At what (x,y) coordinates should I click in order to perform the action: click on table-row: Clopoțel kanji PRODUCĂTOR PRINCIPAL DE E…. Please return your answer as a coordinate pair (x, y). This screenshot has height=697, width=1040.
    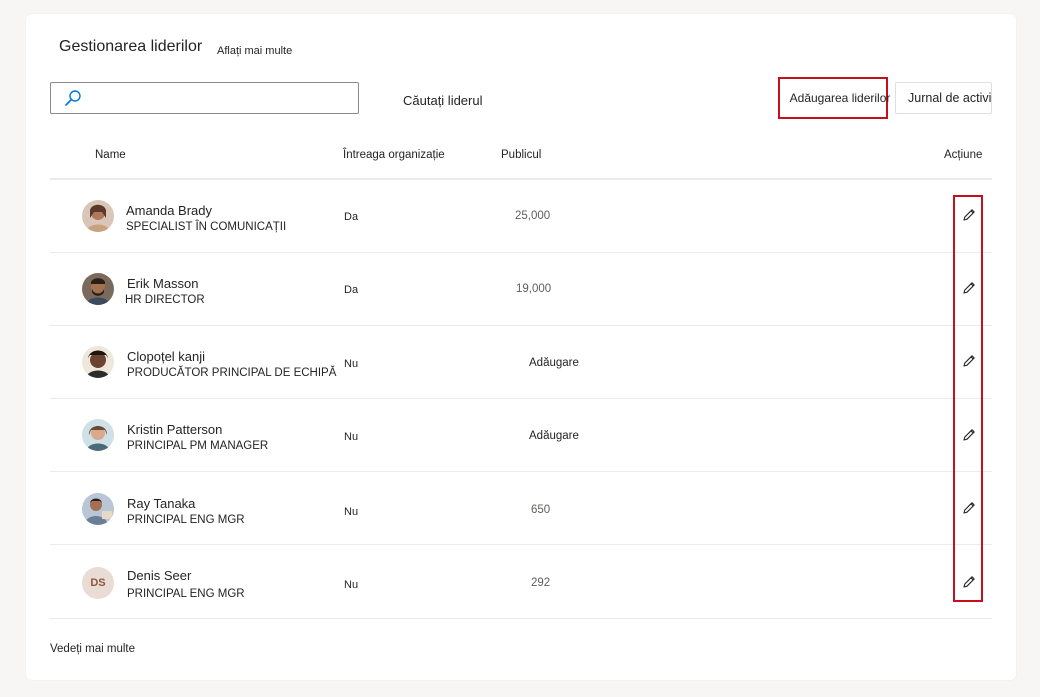
    Looking at the image, I should click on (521, 362).